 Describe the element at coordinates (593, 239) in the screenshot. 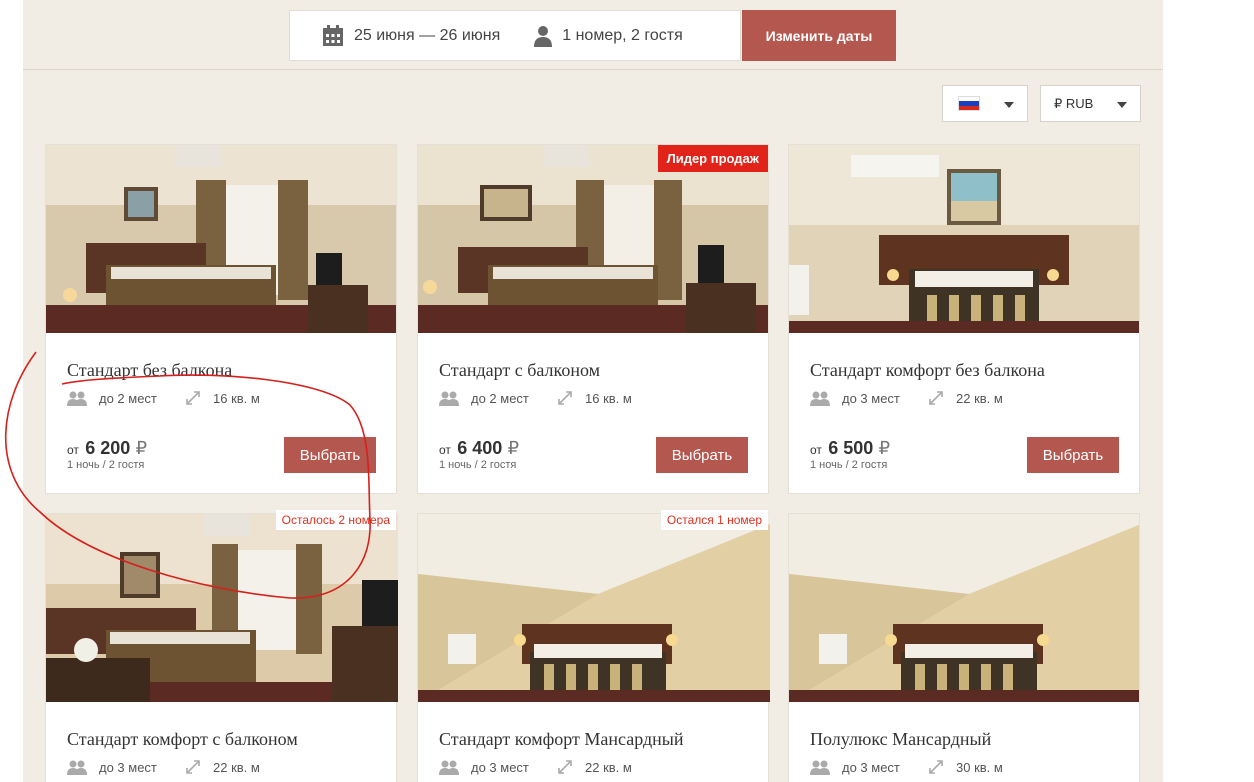

I see `room-photo: Лидер продаж` at that location.